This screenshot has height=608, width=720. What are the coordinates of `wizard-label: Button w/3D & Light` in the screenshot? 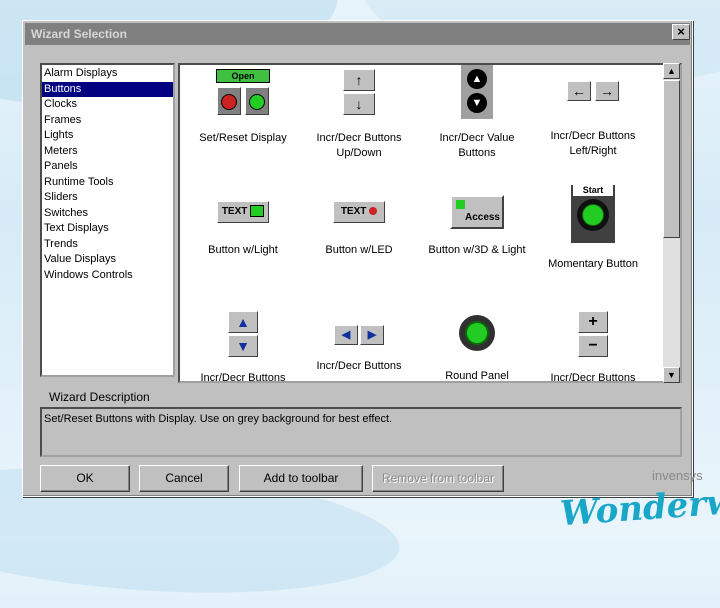 It's located at (477, 250).